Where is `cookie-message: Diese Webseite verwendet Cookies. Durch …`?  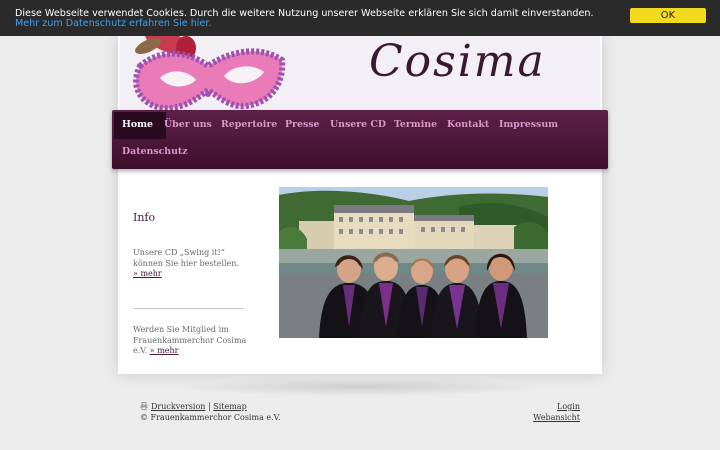 cookie-message: Diese Webseite verwendet Cookies. Durch … is located at coordinates (310, 19).